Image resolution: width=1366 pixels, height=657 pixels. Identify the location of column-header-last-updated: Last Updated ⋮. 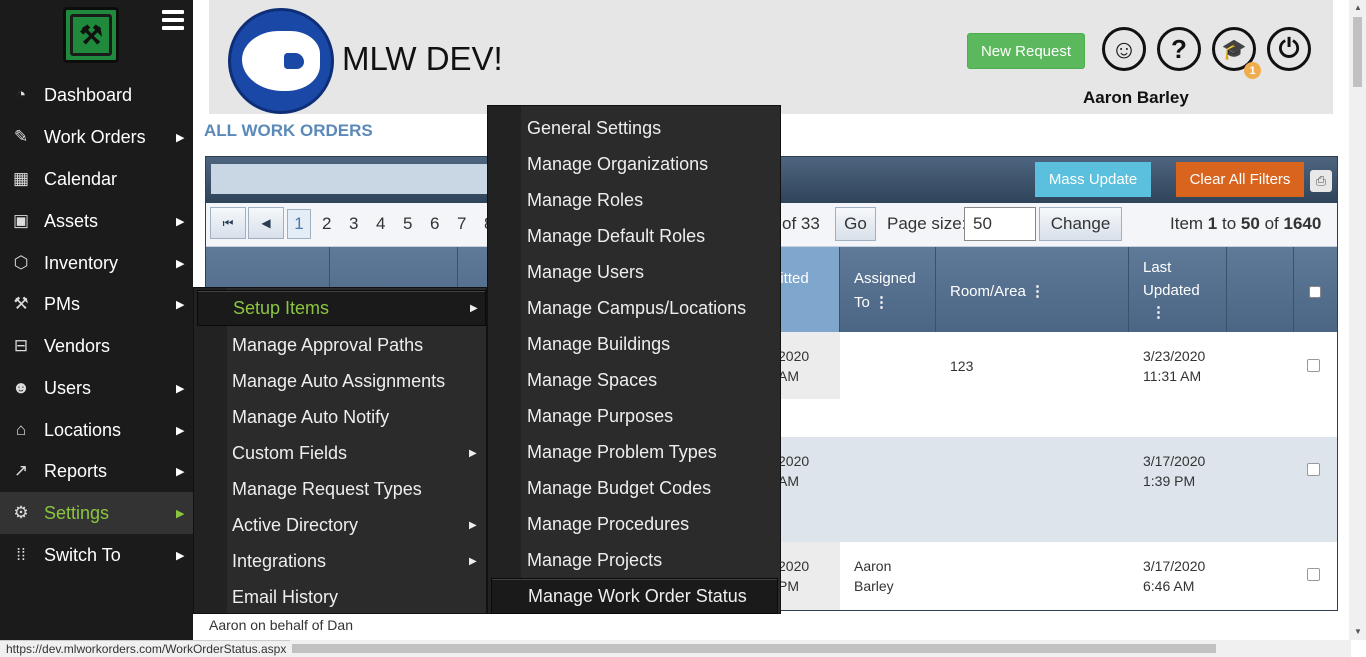
(1178, 289).